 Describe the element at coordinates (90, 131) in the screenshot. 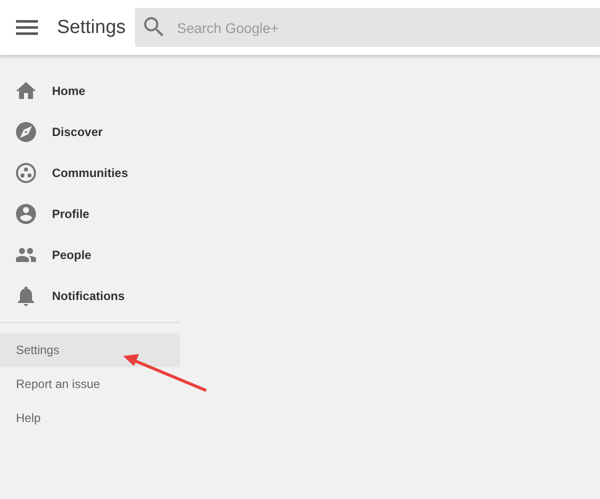

I see `nav-item: Discover` at that location.